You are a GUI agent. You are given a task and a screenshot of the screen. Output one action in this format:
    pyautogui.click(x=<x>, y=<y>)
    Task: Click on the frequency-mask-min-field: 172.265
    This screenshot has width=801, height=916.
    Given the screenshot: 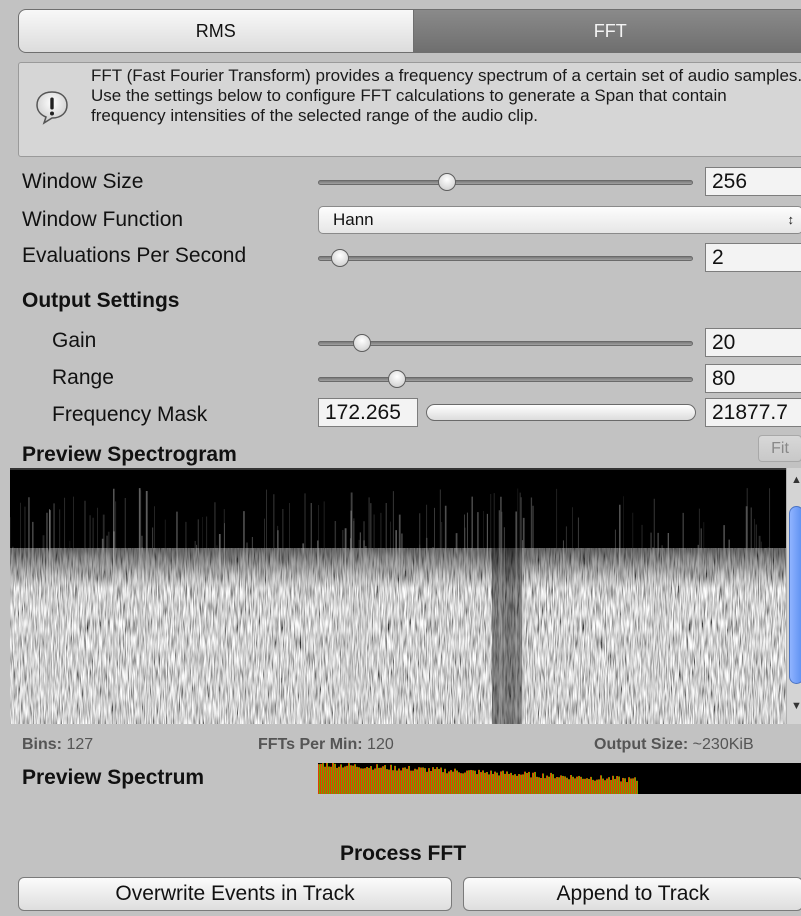 What is the action you would take?
    pyautogui.click(x=368, y=412)
    